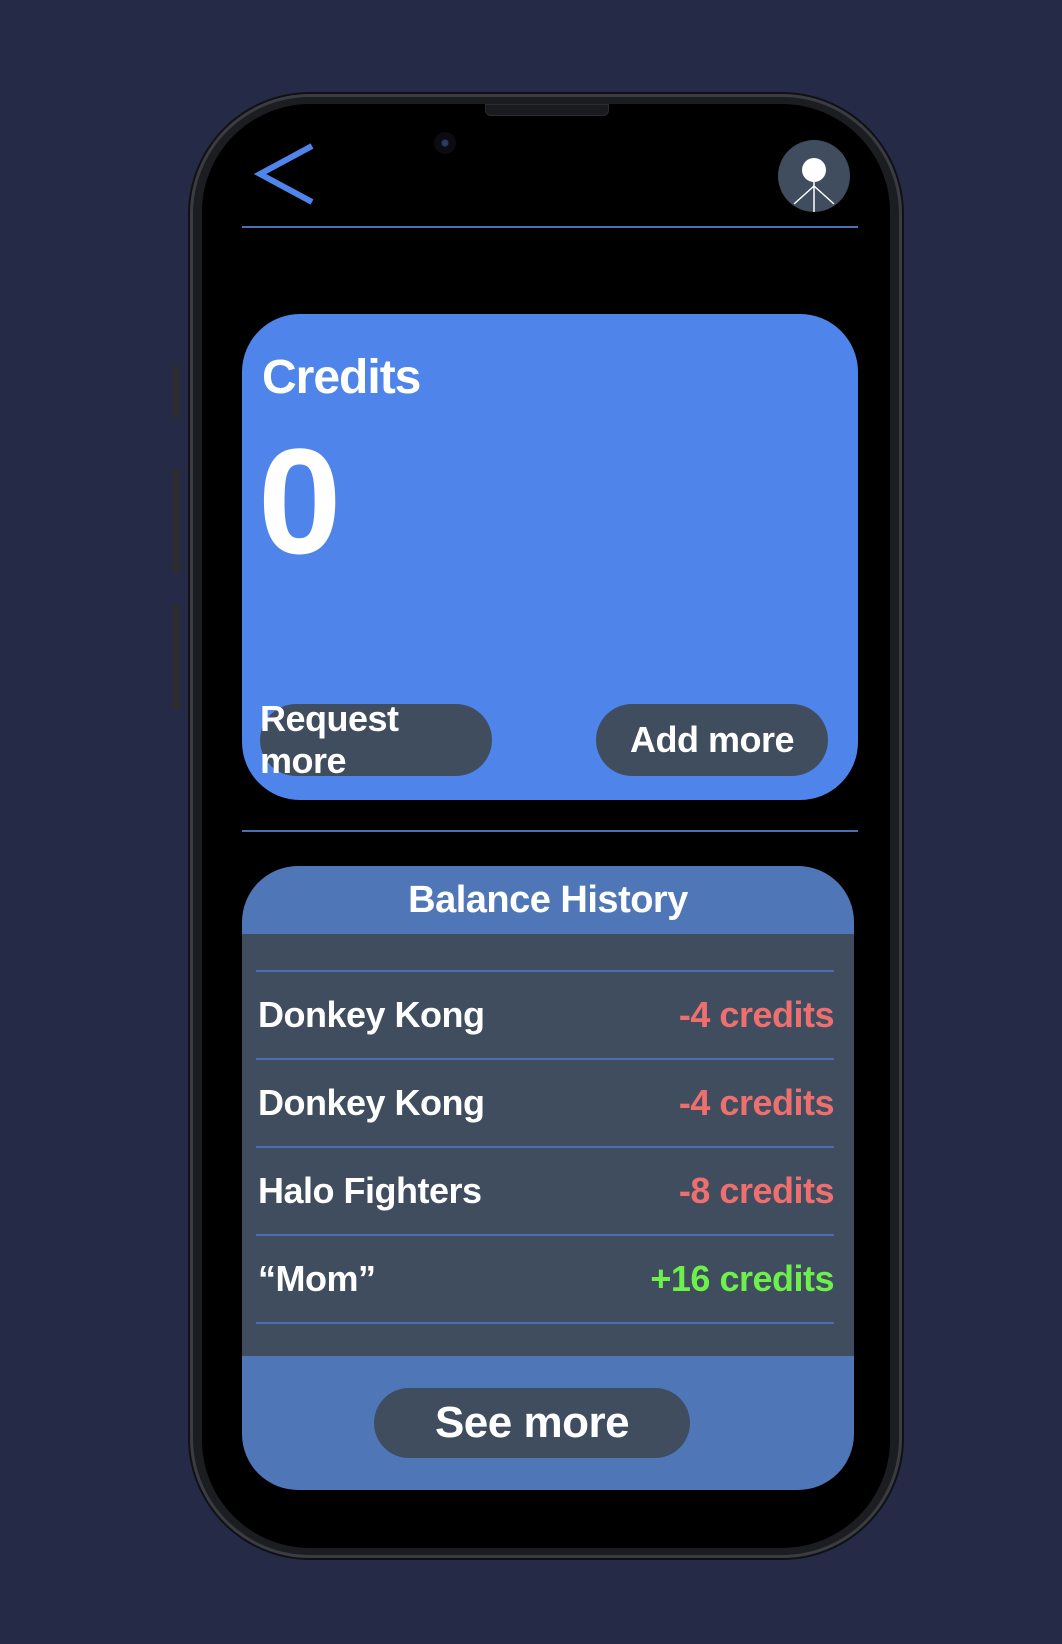 This screenshot has width=1062, height=1644. Describe the element at coordinates (545, 1279) in the screenshot. I see `history-row: “Mom” +16 credits` at that location.